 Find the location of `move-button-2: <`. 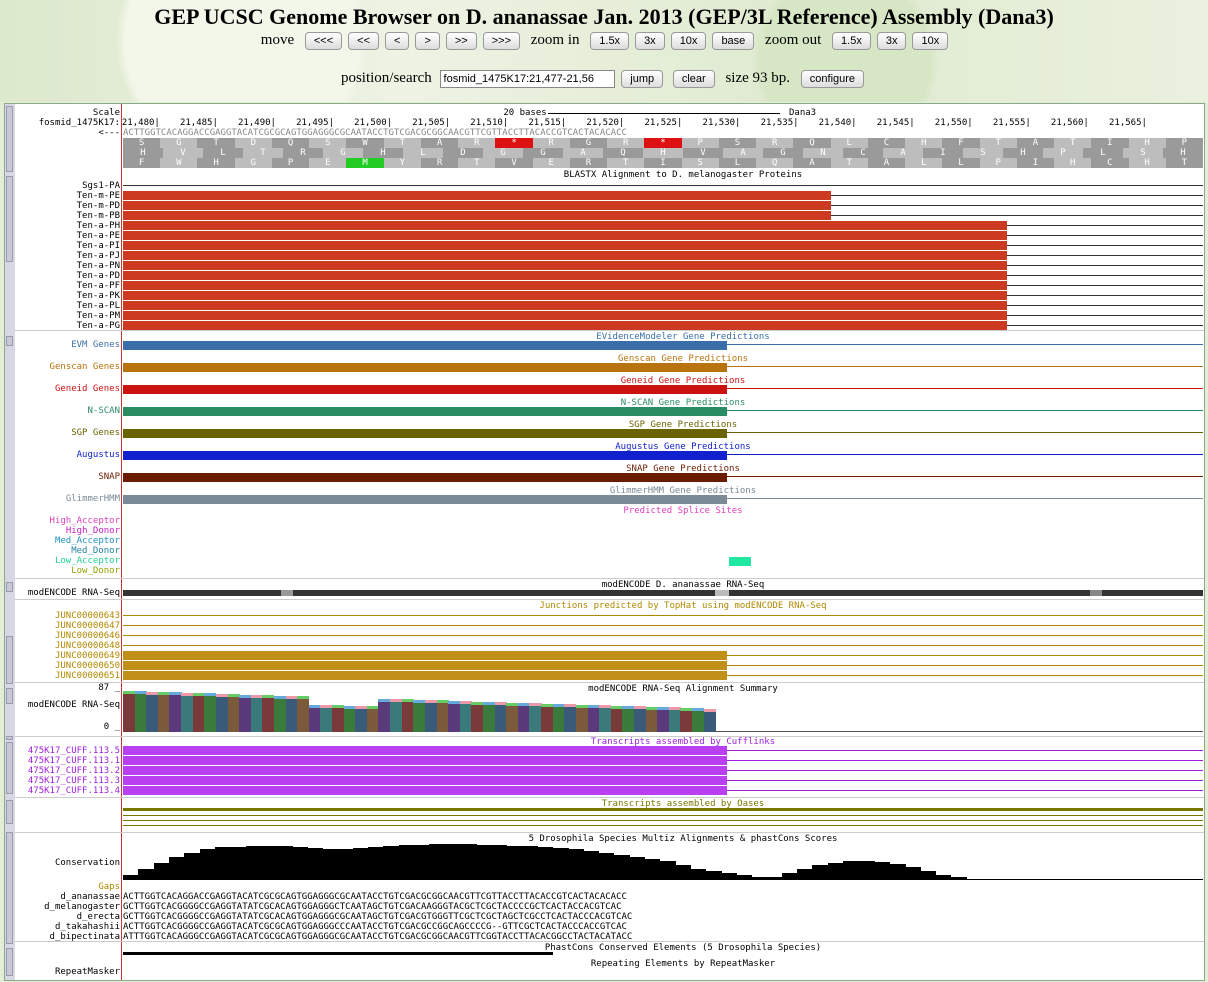

move-button-2: < is located at coordinates (397, 41).